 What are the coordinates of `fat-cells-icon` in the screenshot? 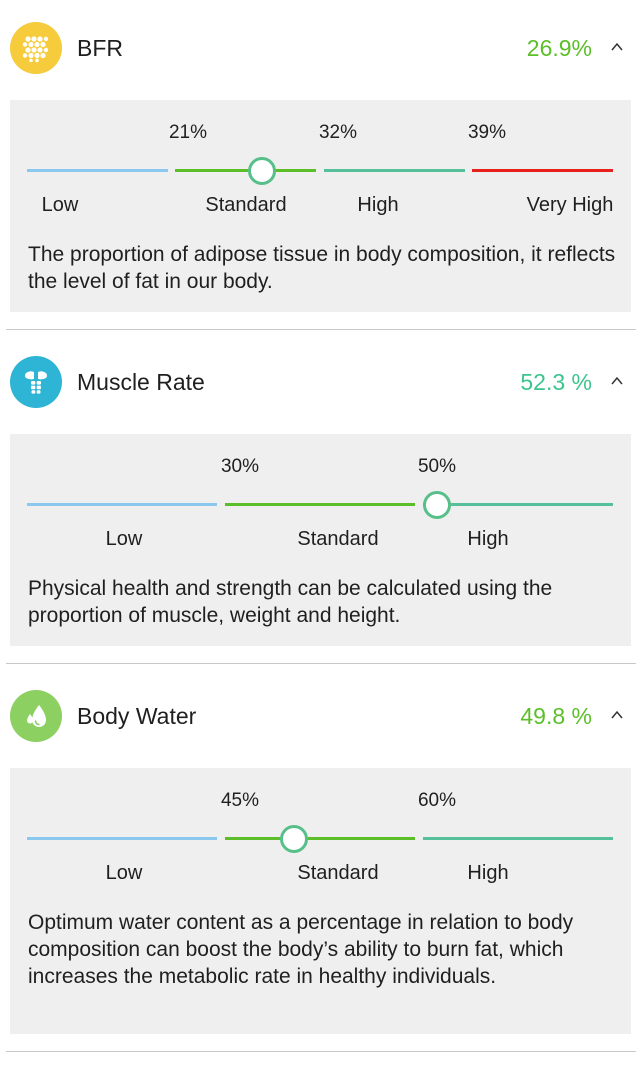 It's located at (36, 48).